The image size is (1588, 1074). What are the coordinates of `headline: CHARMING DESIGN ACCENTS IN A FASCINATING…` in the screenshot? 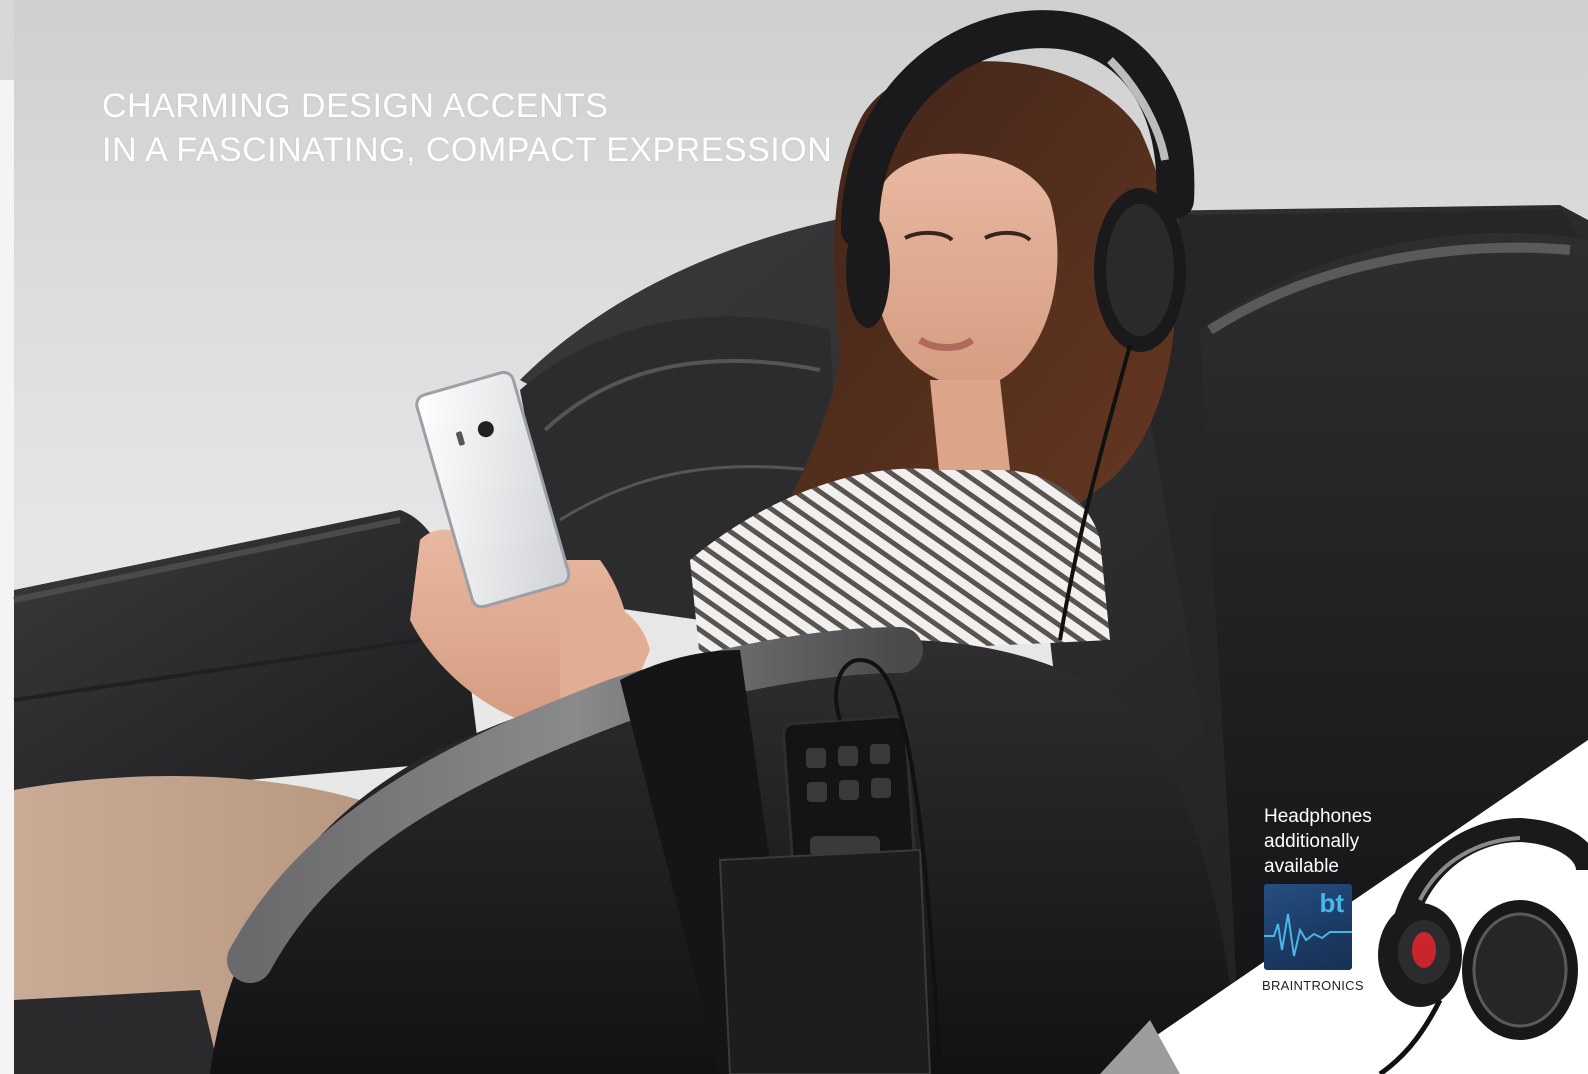 It's located at (467, 128).